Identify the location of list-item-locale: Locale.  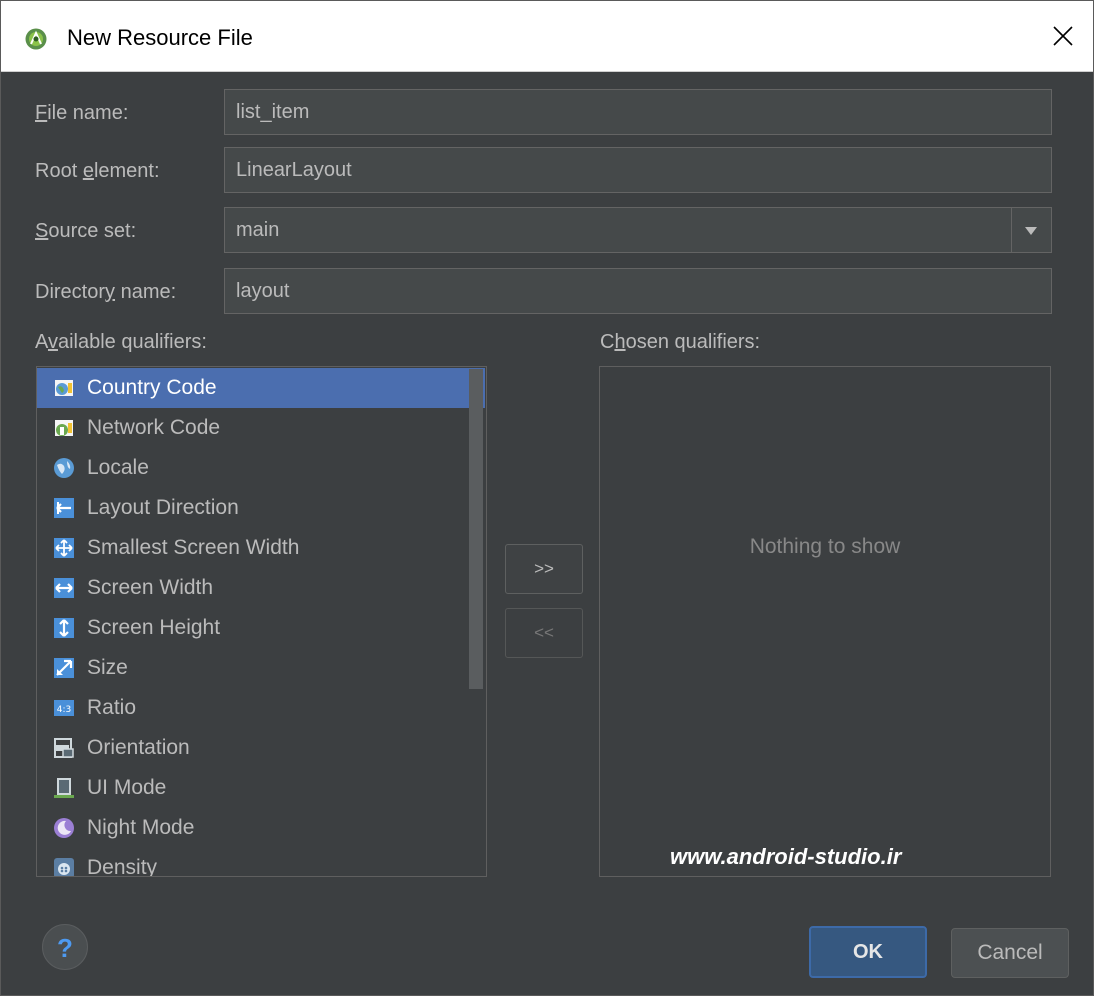
(261, 468).